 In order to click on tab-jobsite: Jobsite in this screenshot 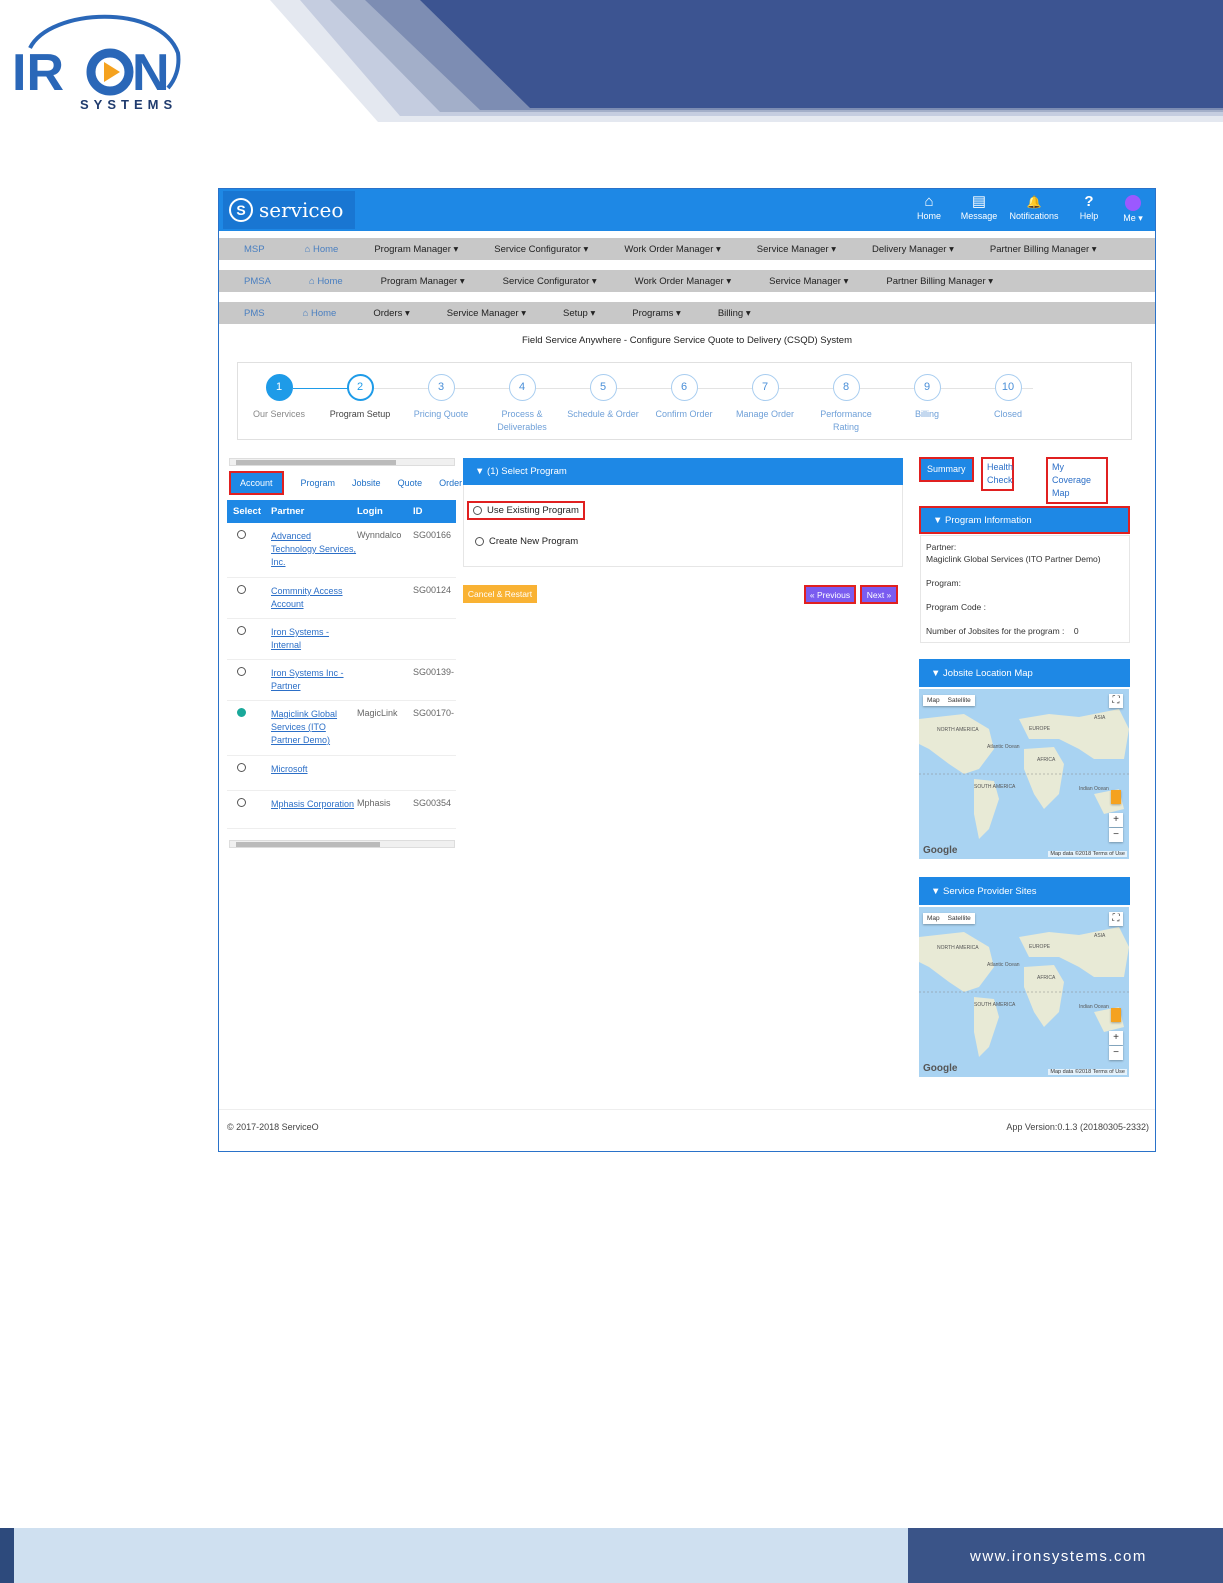, I will do `click(366, 483)`.